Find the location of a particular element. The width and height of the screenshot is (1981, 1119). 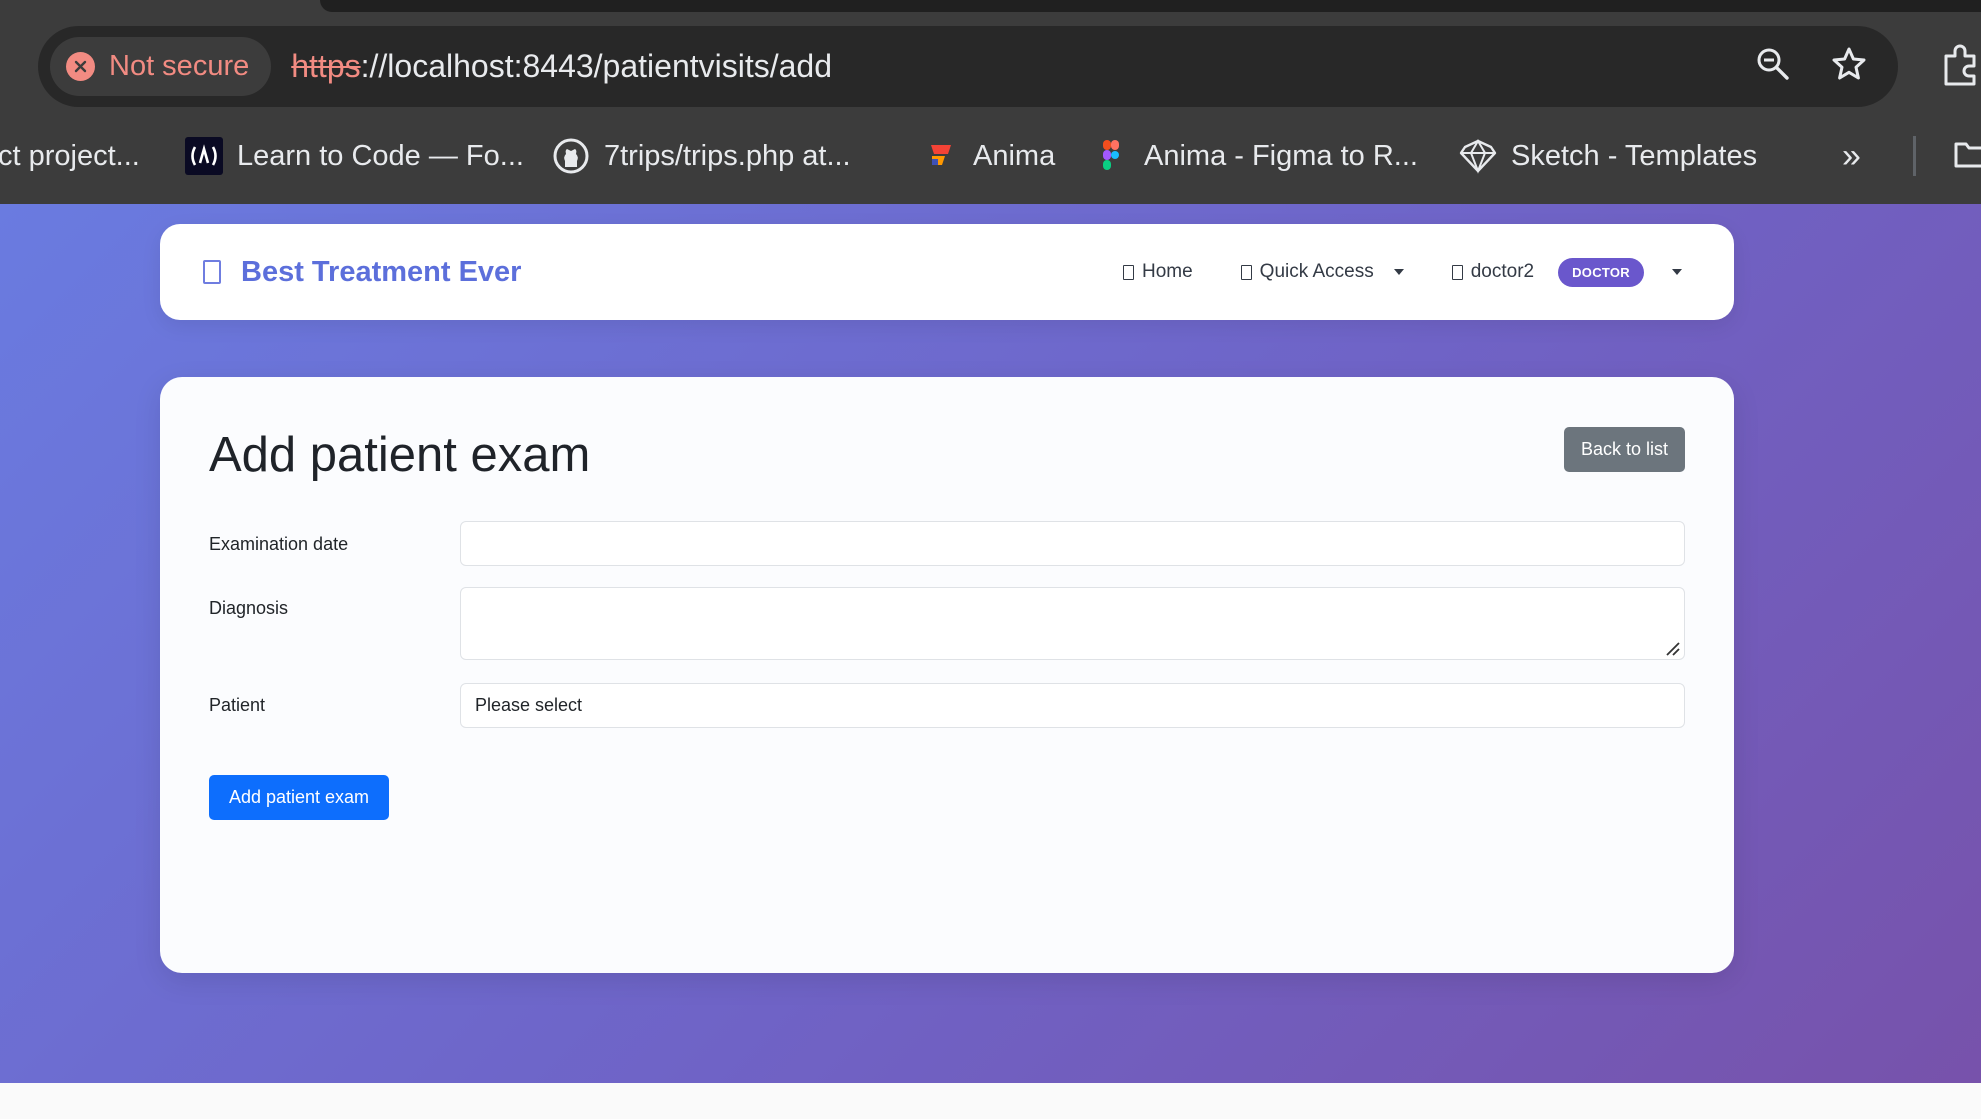

nav-home-label: Home is located at coordinates (1167, 271).